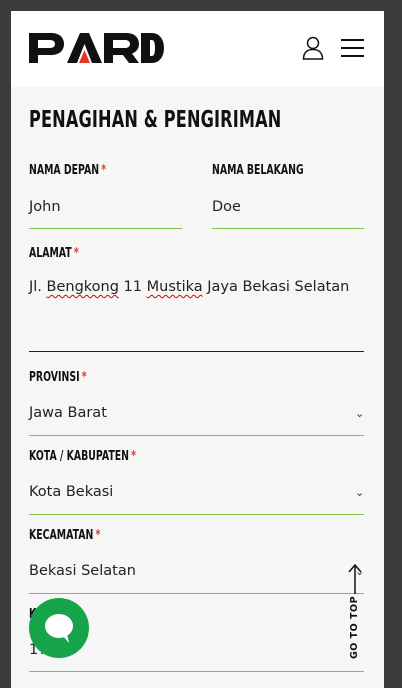 The image size is (402, 688). I want to click on province-select: Jawa Barat, so click(68, 413).